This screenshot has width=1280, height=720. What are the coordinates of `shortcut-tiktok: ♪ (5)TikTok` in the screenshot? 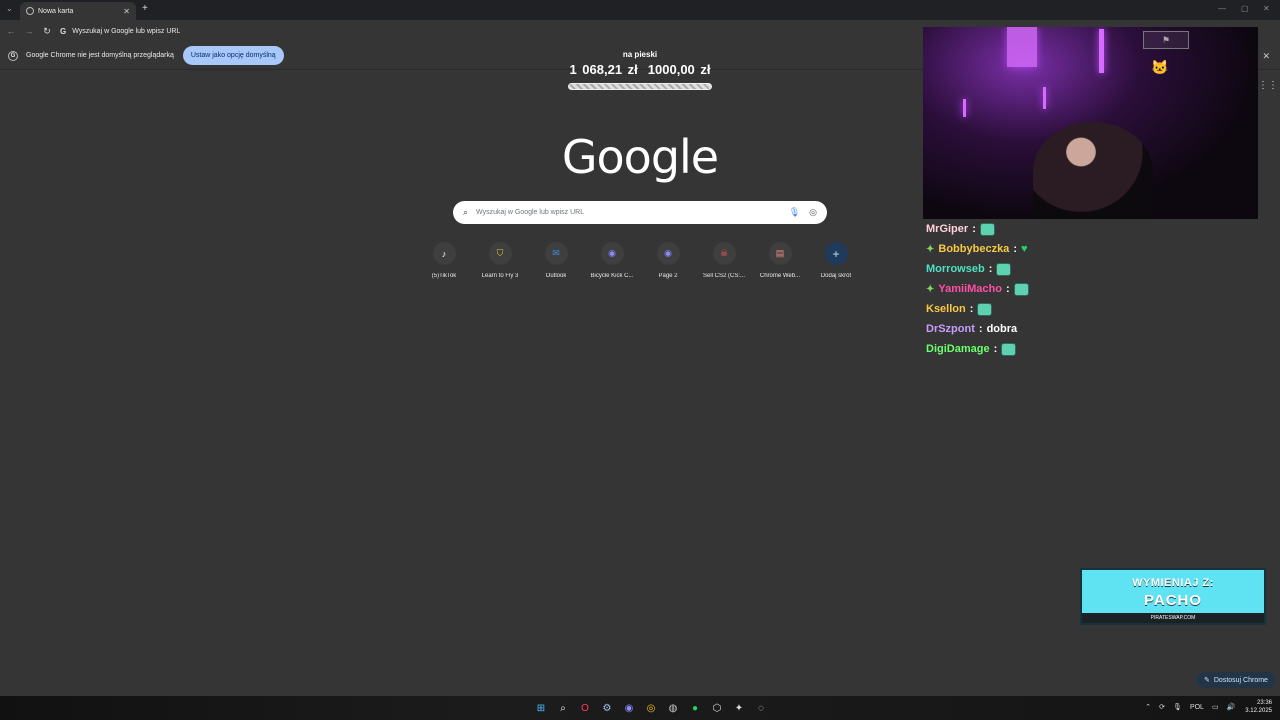 It's located at (444, 260).